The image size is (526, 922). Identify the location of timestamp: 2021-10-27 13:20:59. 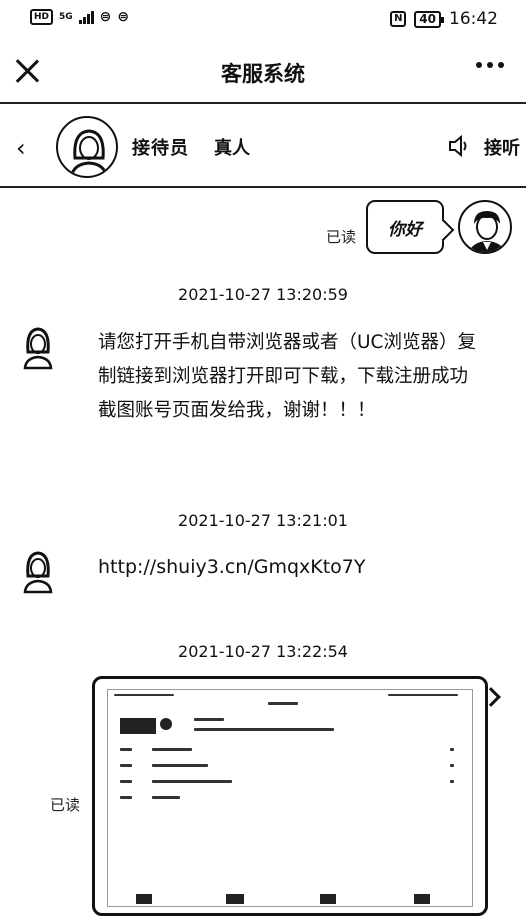
(263, 294).